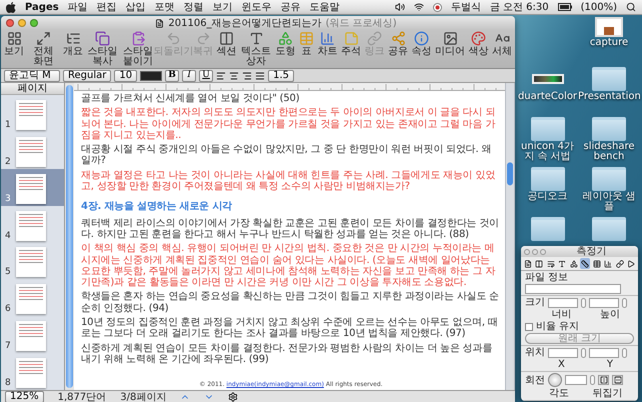 The image size is (642, 402). What do you see at coordinates (576, 380) in the screenshot?
I see `angle-field` at bounding box center [576, 380].